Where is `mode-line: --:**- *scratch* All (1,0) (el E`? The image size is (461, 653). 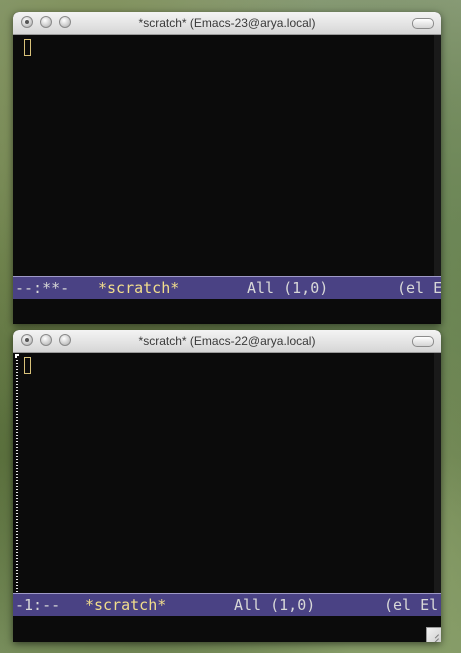
mode-line: --:**- *scratch* All (1,0) (el E is located at coordinates (227, 287).